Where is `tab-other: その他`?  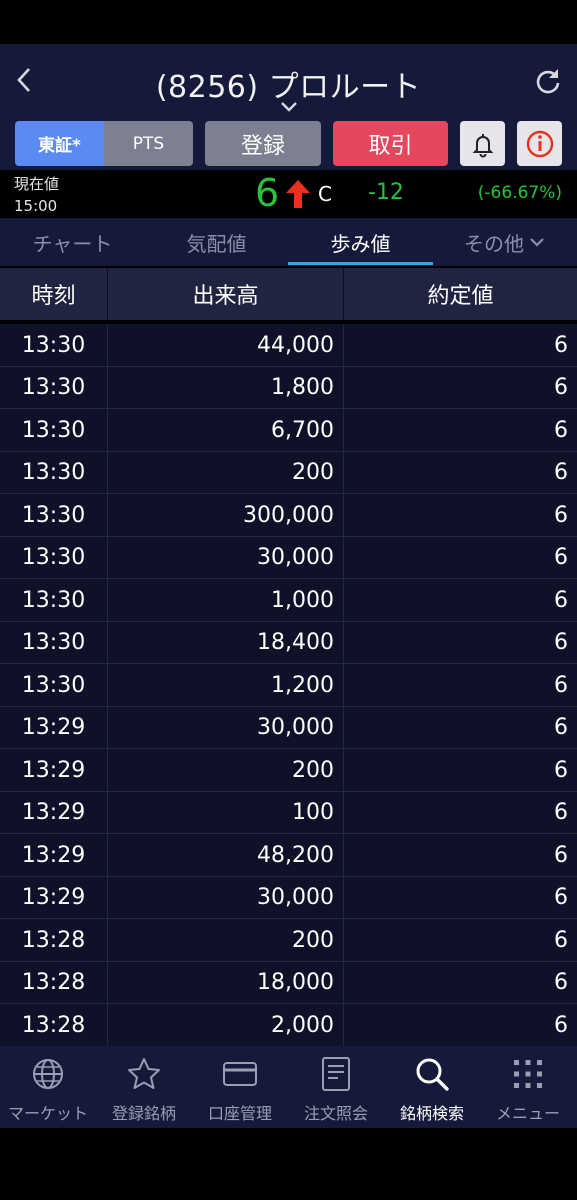 tab-other: その他 is located at coordinates (505, 242).